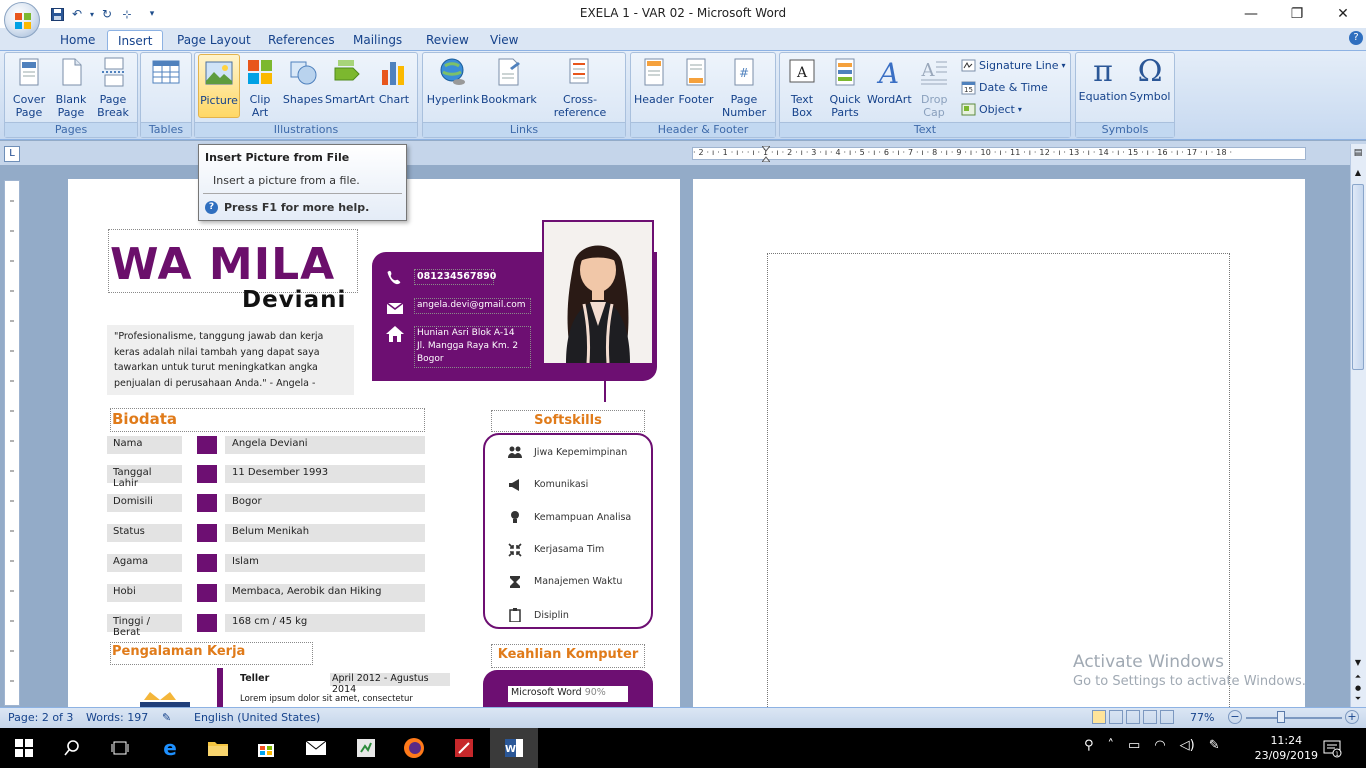 The height and width of the screenshot is (768, 1366). Describe the element at coordinates (1089, 745) in the screenshot. I see `people-tray-icon: ⚲` at that location.